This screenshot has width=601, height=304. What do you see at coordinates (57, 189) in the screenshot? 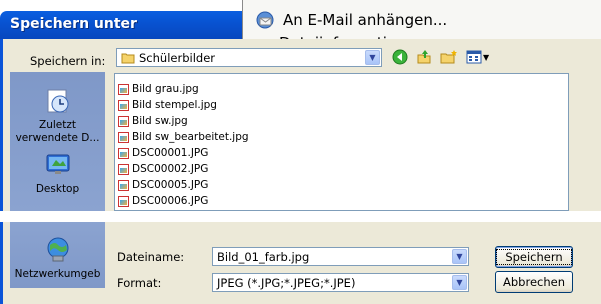
I see `place-desktop-label: Desktop` at bounding box center [57, 189].